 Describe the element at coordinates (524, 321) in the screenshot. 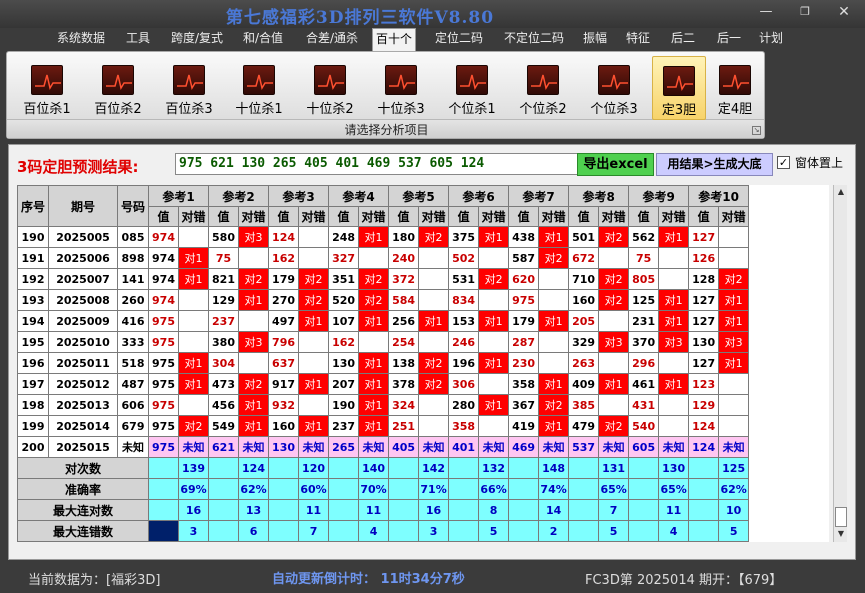

I see `value-cell: 179` at that location.